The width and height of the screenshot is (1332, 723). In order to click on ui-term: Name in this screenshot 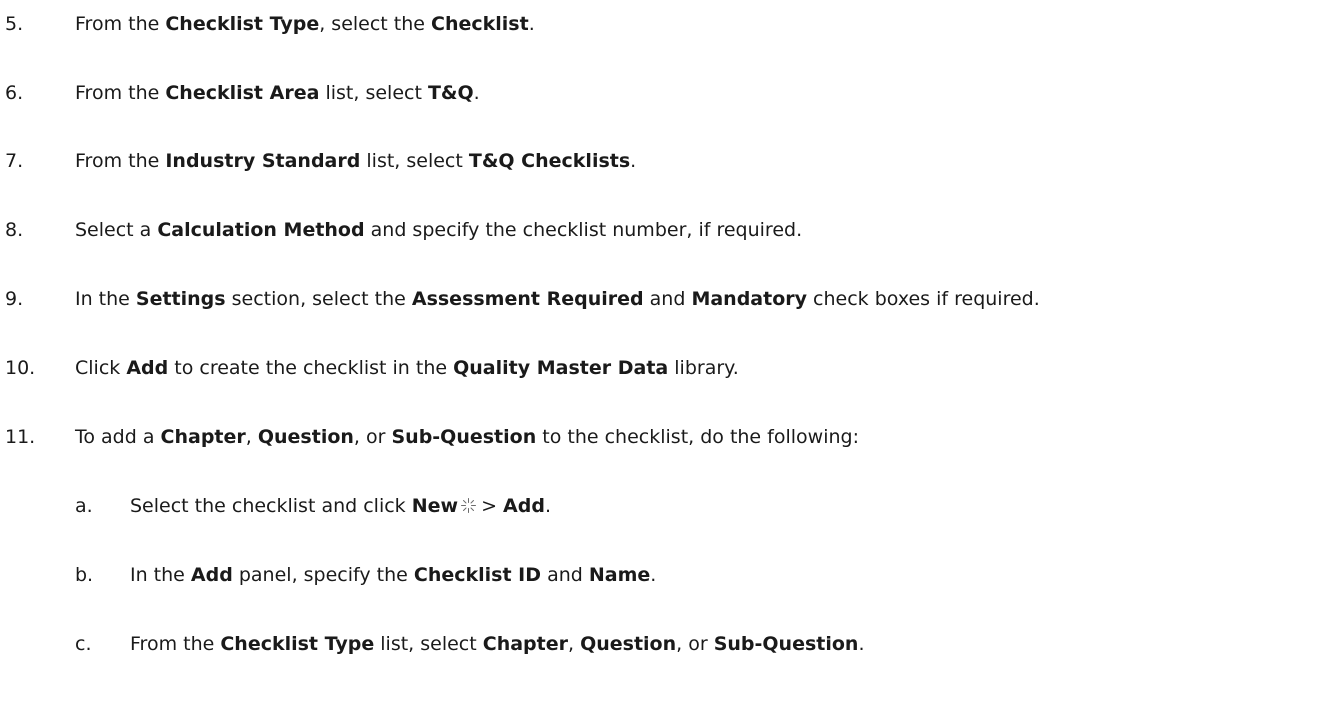, I will do `click(619, 575)`.